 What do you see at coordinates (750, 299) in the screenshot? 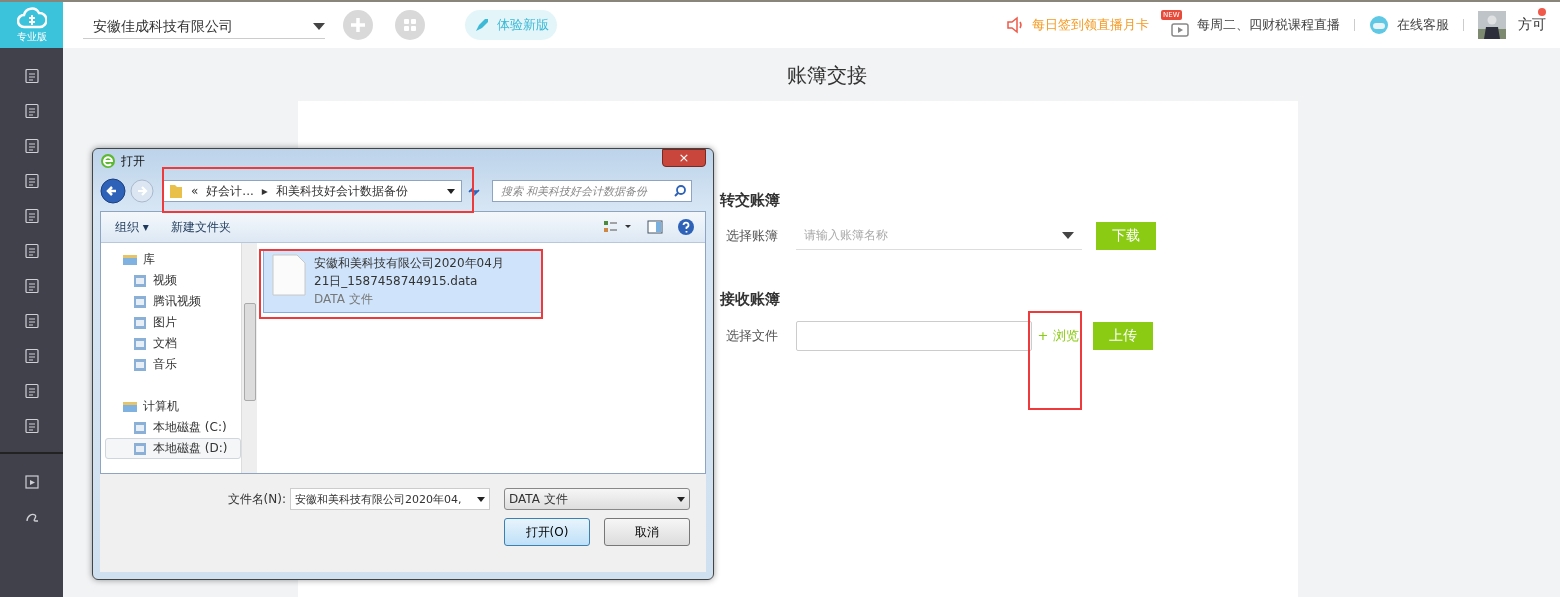
I see `section-heading: 接收账簿` at bounding box center [750, 299].